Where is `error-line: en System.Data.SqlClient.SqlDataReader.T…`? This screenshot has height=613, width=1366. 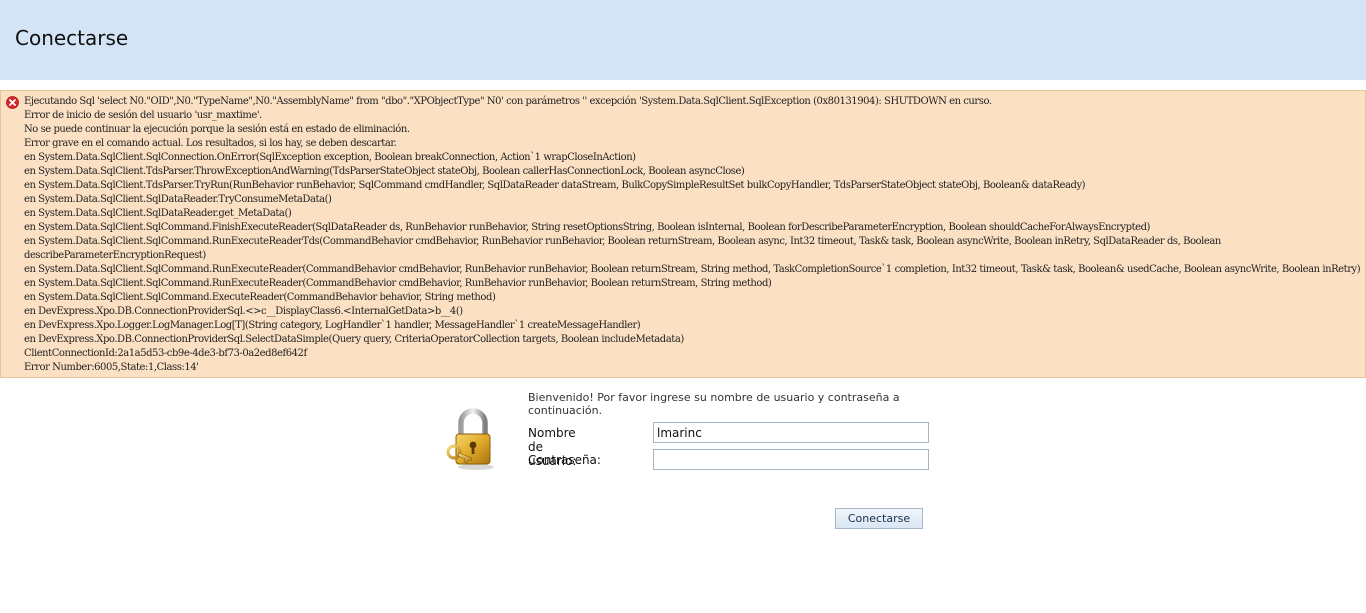
error-line: en System.Data.SqlClient.SqlDataReader.T… is located at coordinates (178, 199).